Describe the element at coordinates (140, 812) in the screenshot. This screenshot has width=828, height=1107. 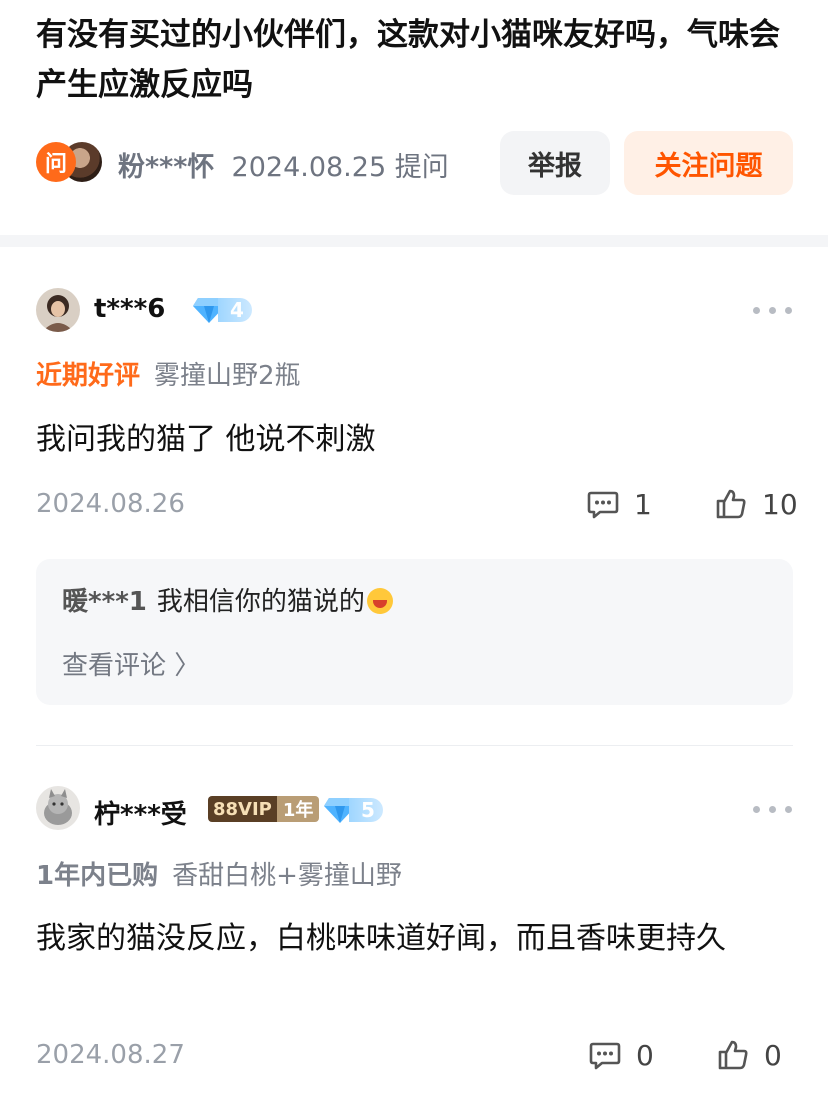
I see `reviewer-name: 柠***受` at that location.